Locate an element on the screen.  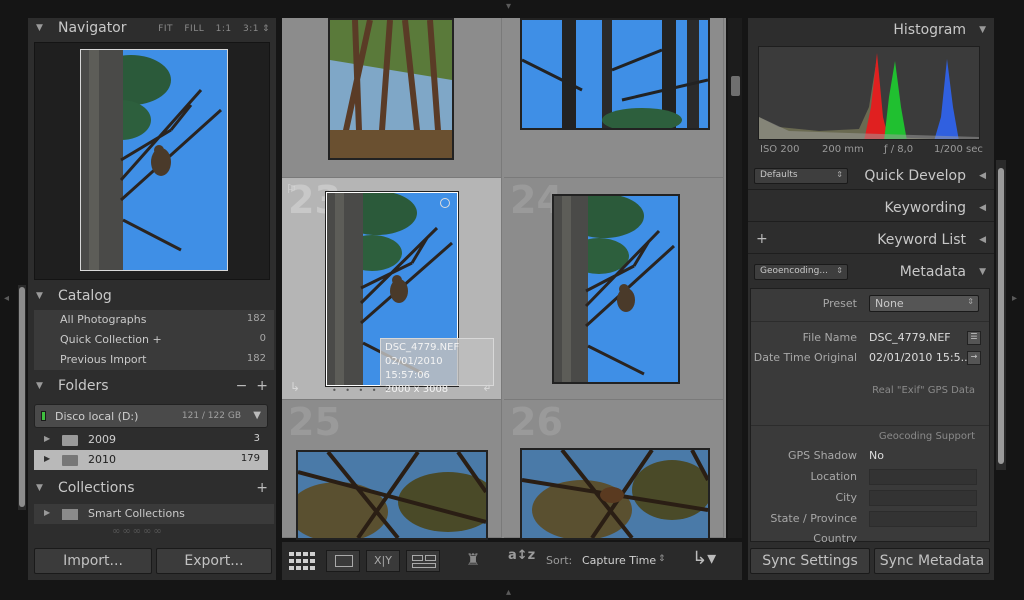
rotate-left-icon: ↳ is located at coordinates (295, 387).